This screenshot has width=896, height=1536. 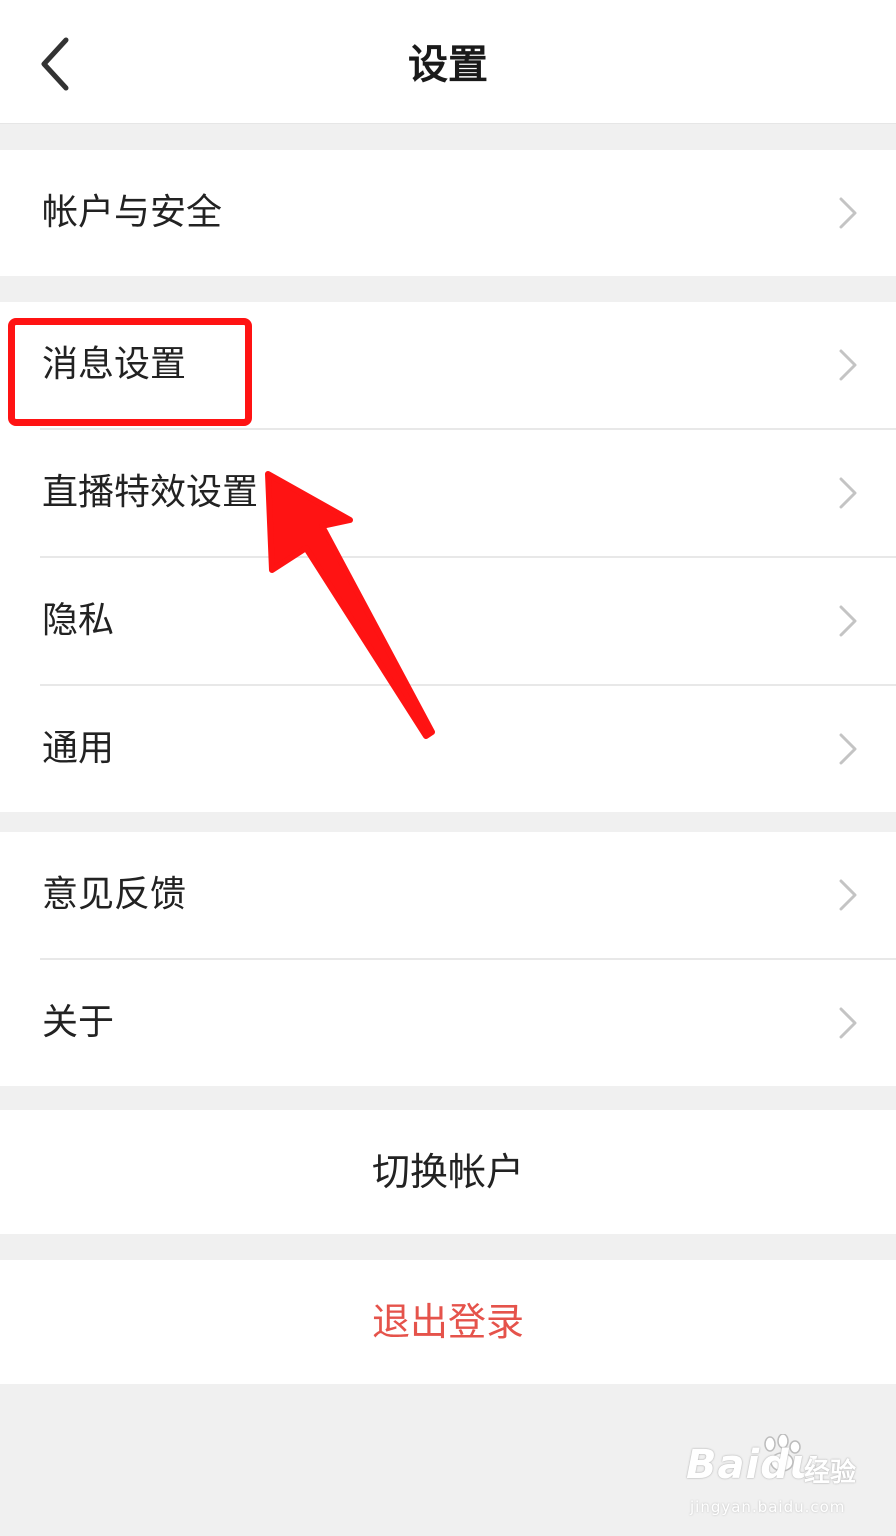 What do you see at coordinates (150, 492) in the screenshot?
I see `settings-item-label: 直播特效设置` at bounding box center [150, 492].